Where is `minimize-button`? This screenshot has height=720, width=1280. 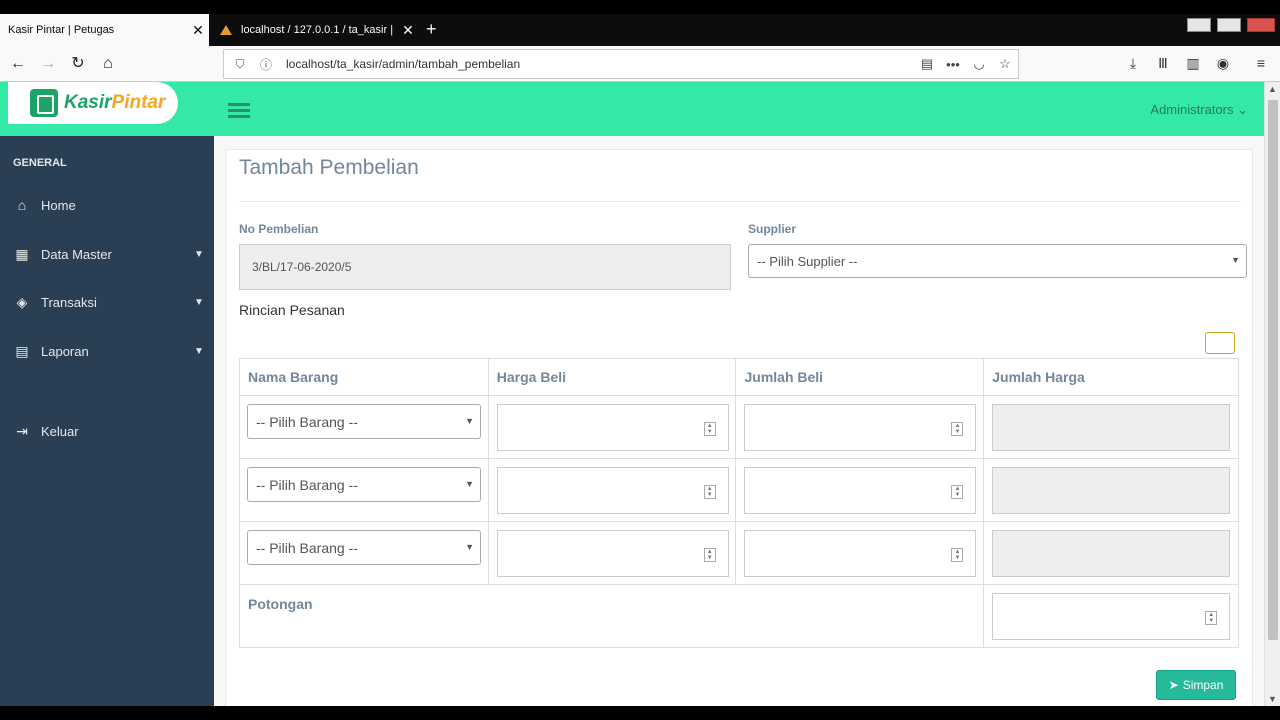
minimize-button is located at coordinates (1199, 25).